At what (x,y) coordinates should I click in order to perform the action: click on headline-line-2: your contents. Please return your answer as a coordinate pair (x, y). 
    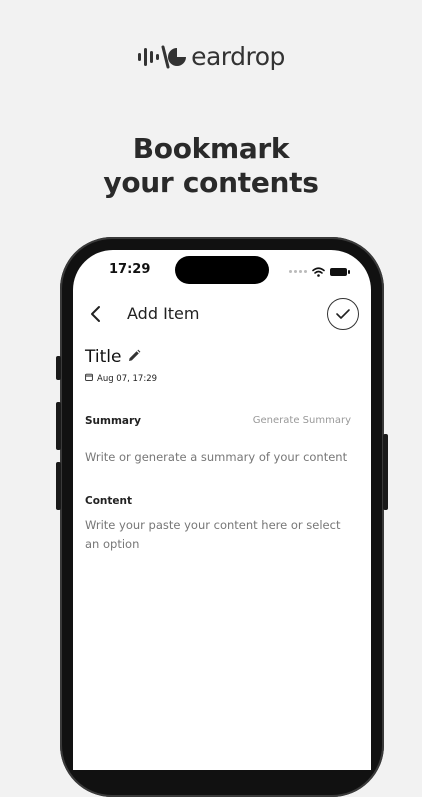
    Looking at the image, I should click on (211, 182).